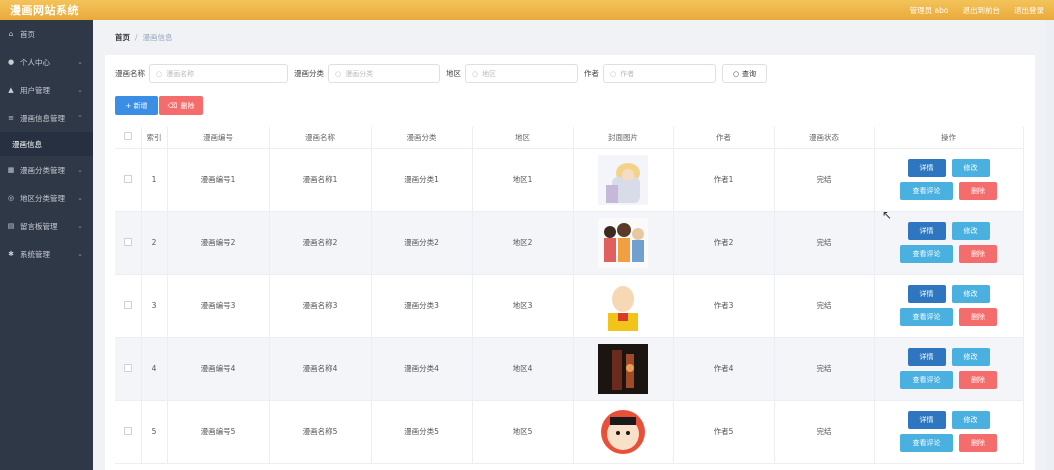 The image size is (1054, 470). Describe the element at coordinates (27, 34) in the screenshot. I see `sidebar-item-label: 首页` at that location.